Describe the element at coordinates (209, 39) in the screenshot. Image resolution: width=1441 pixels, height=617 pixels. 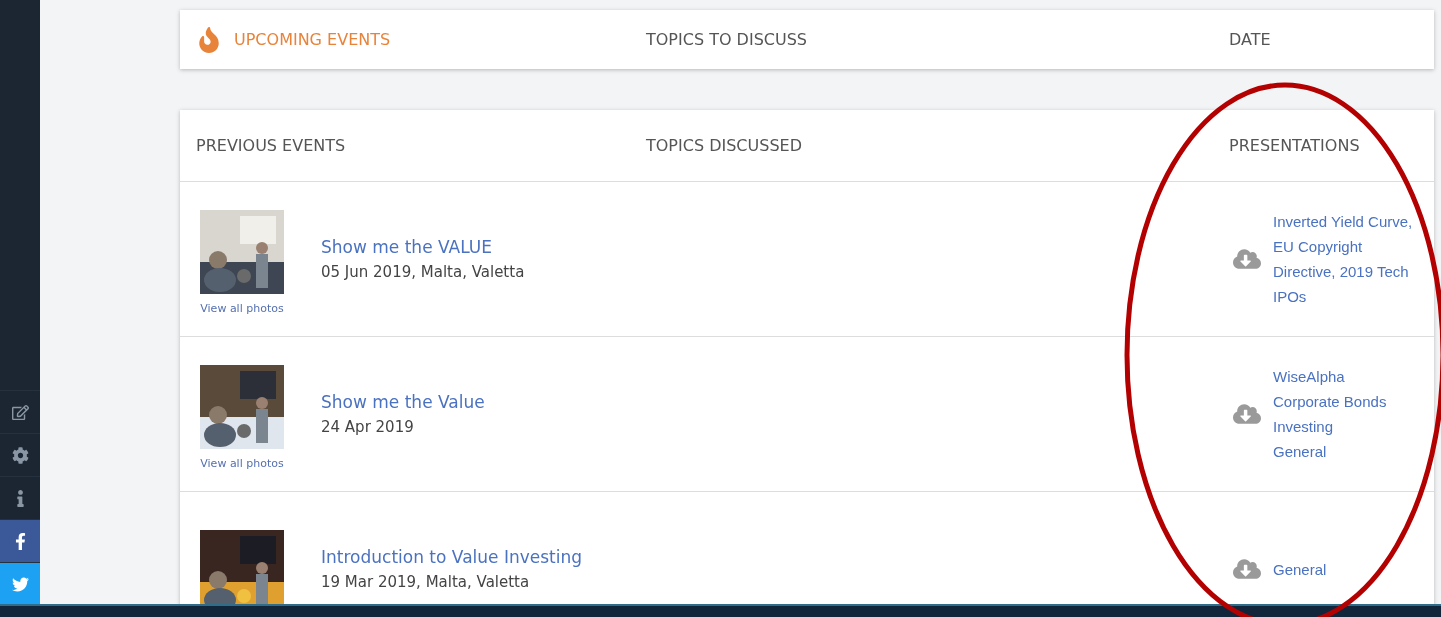
I see `flame-icon` at that location.